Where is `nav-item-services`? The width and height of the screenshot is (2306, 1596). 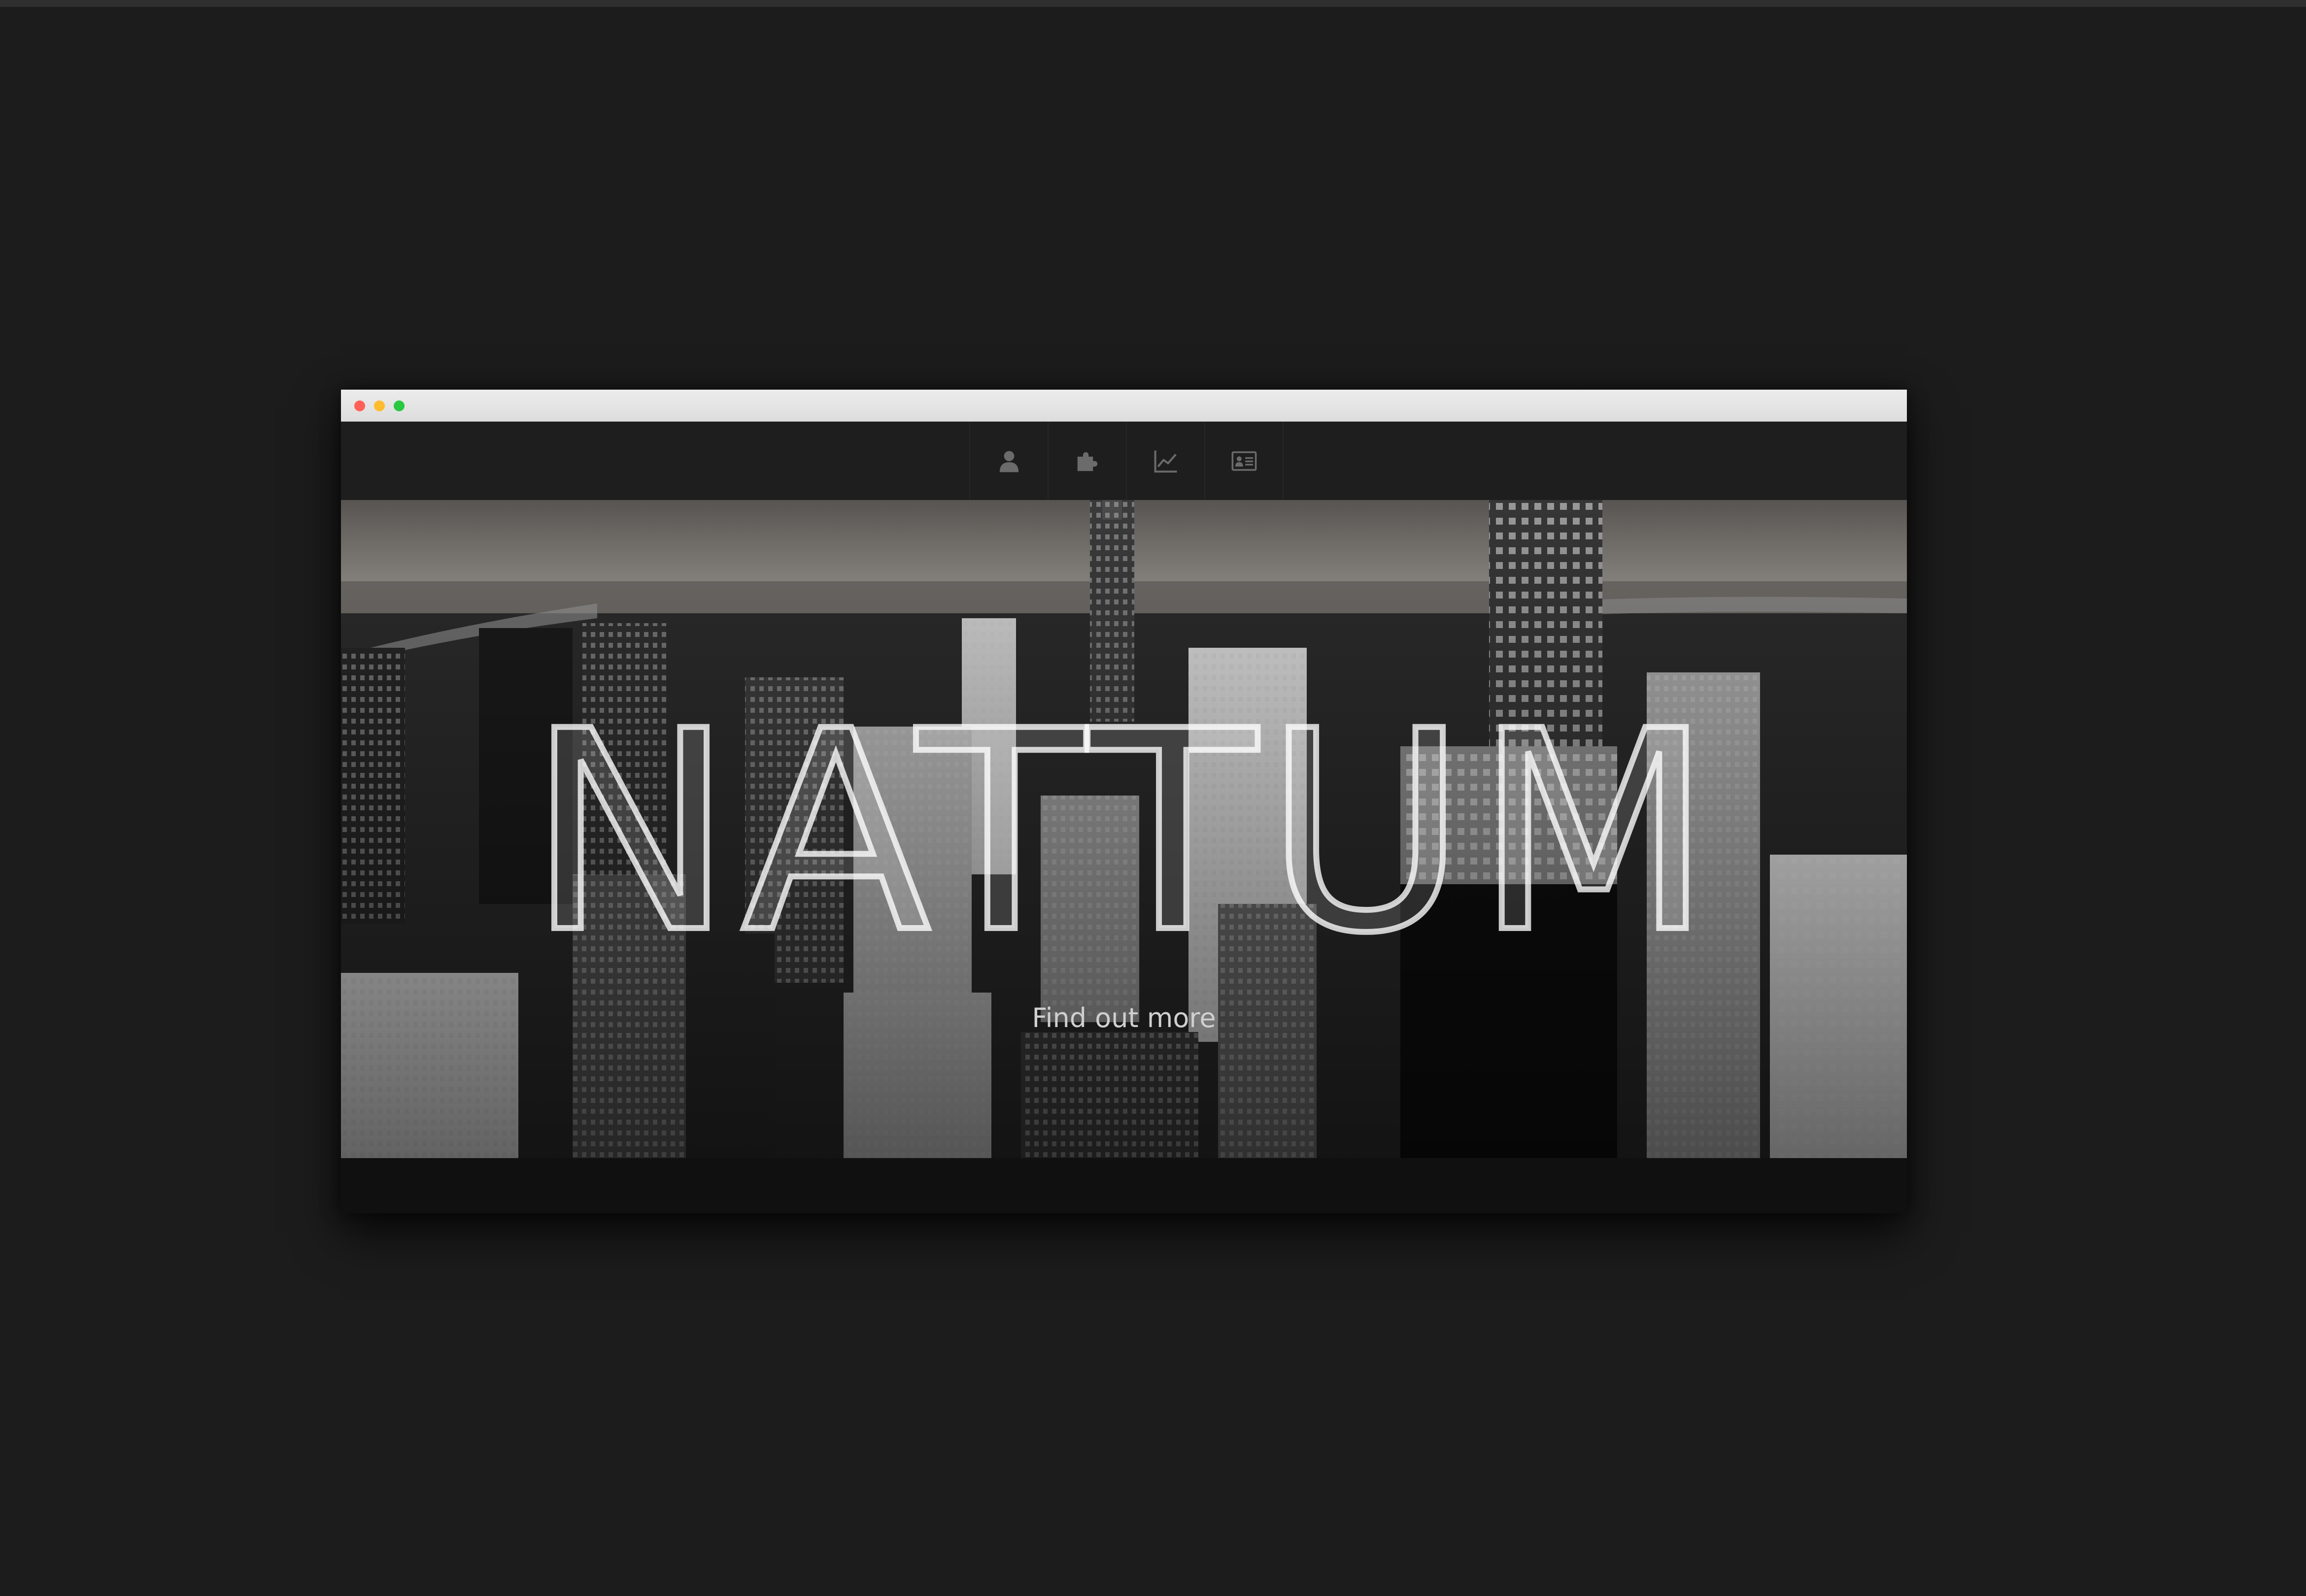 nav-item-services is located at coordinates (1087, 461).